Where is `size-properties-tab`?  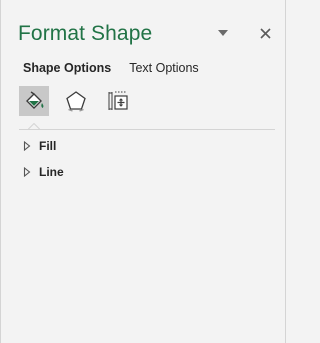 size-properties-tab is located at coordinates (118, 101).